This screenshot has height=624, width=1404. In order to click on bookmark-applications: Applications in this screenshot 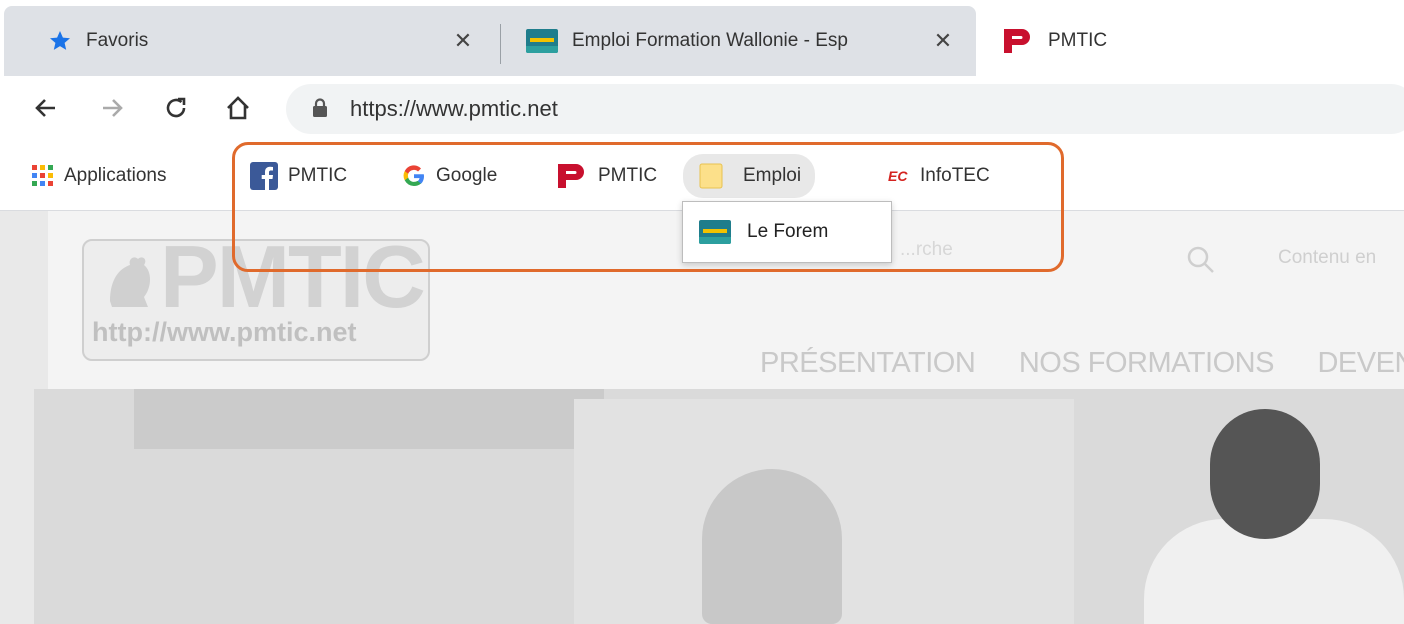, I will do `click(99, 176)`.